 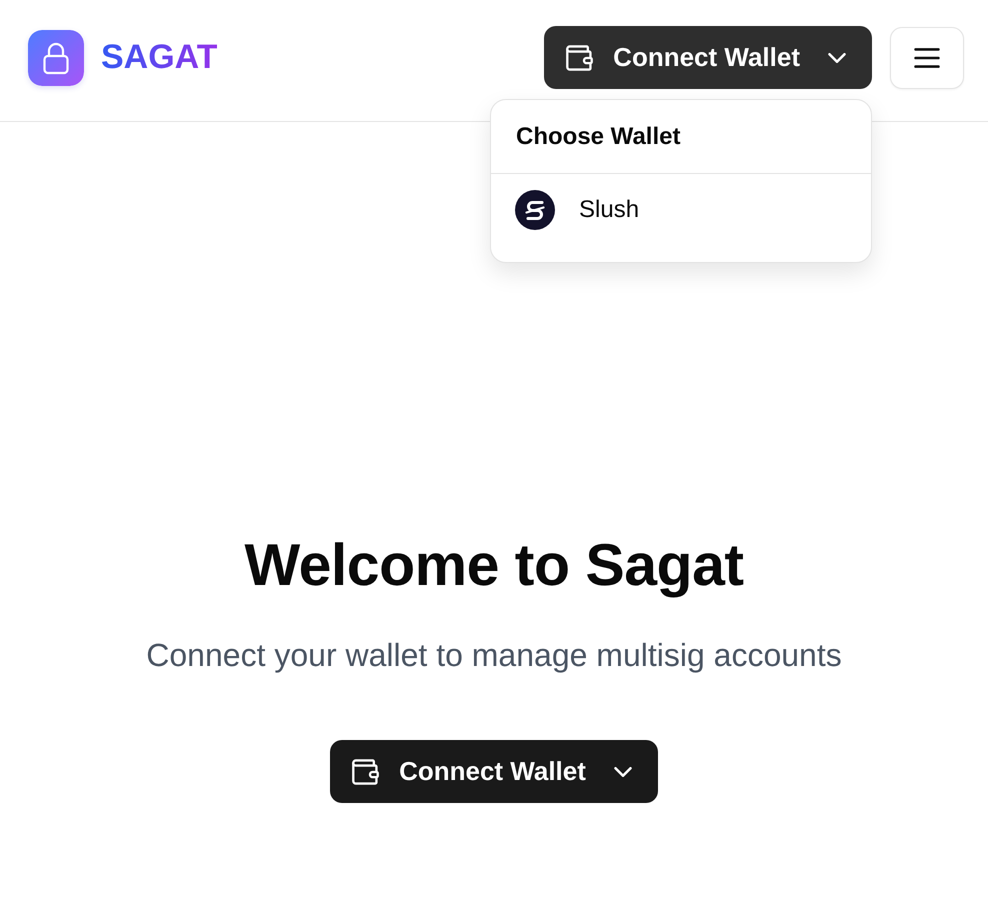 I want to click on welcome-subtitle: Connect your wallet to manage multisig accounts, so click(x=494, y=655).